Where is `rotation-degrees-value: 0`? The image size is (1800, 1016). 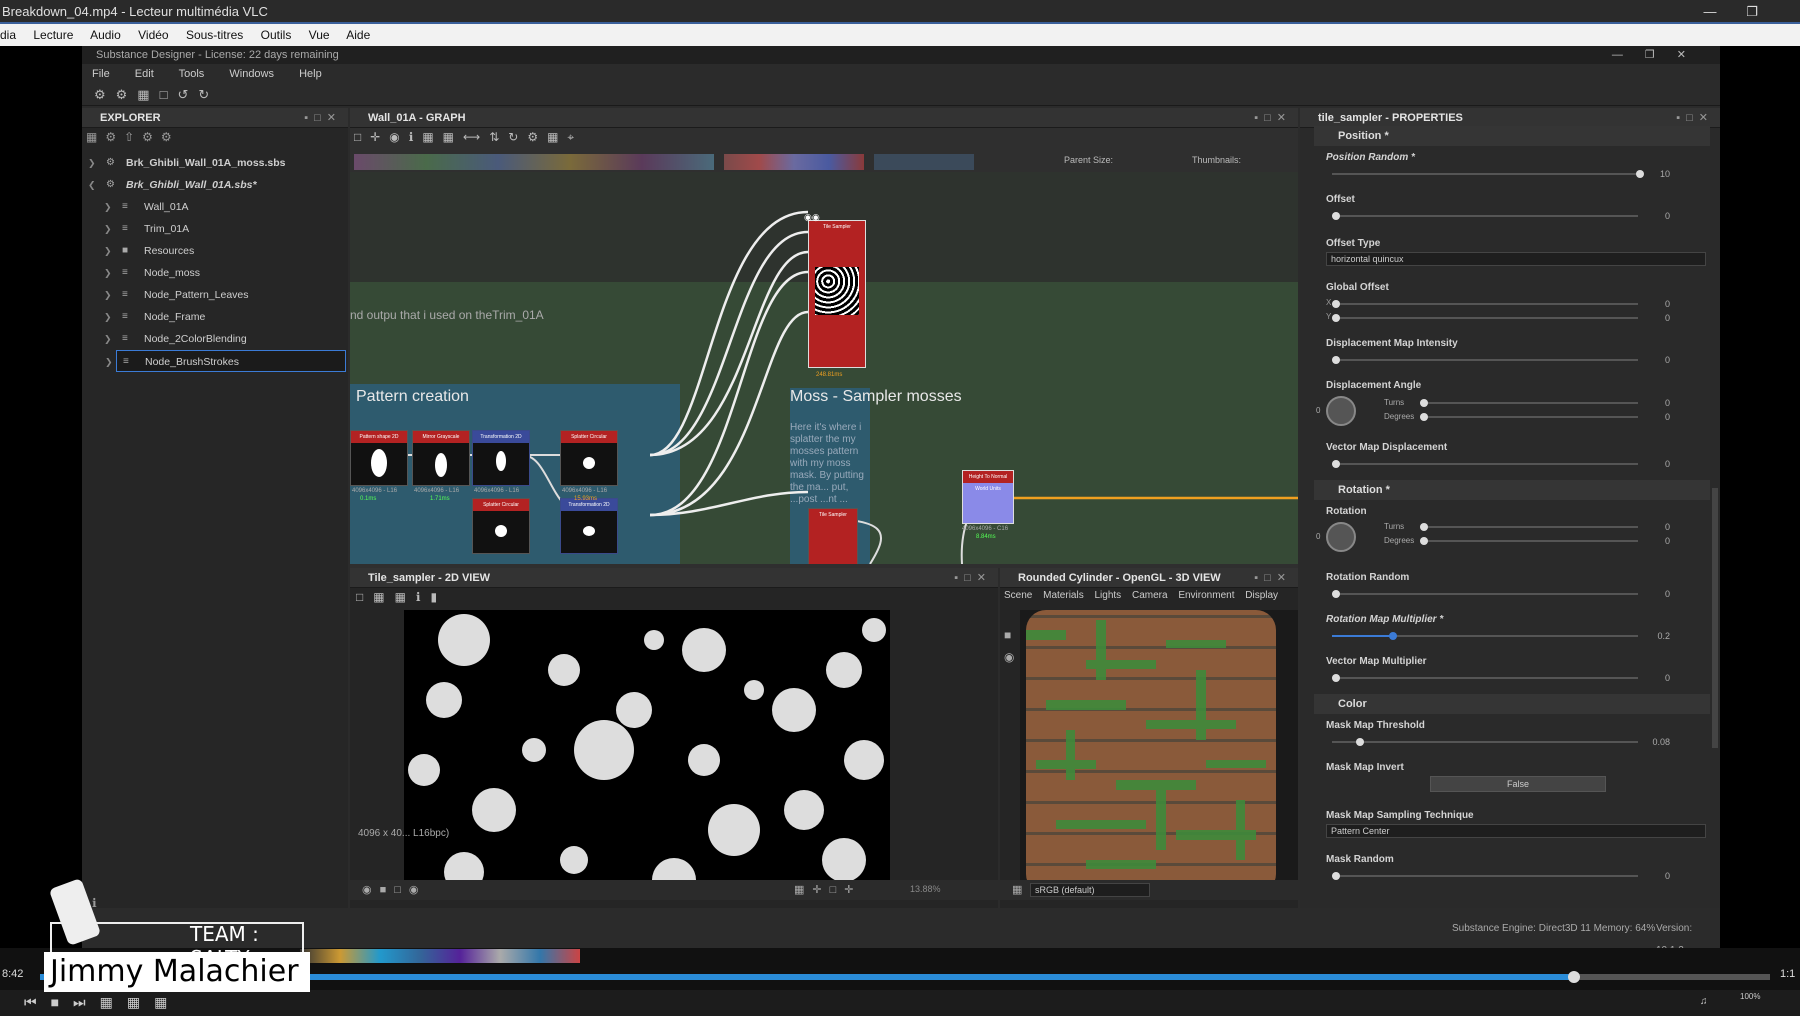
rotation-degrees-value: 0 is located at coordinates (1667, 541).